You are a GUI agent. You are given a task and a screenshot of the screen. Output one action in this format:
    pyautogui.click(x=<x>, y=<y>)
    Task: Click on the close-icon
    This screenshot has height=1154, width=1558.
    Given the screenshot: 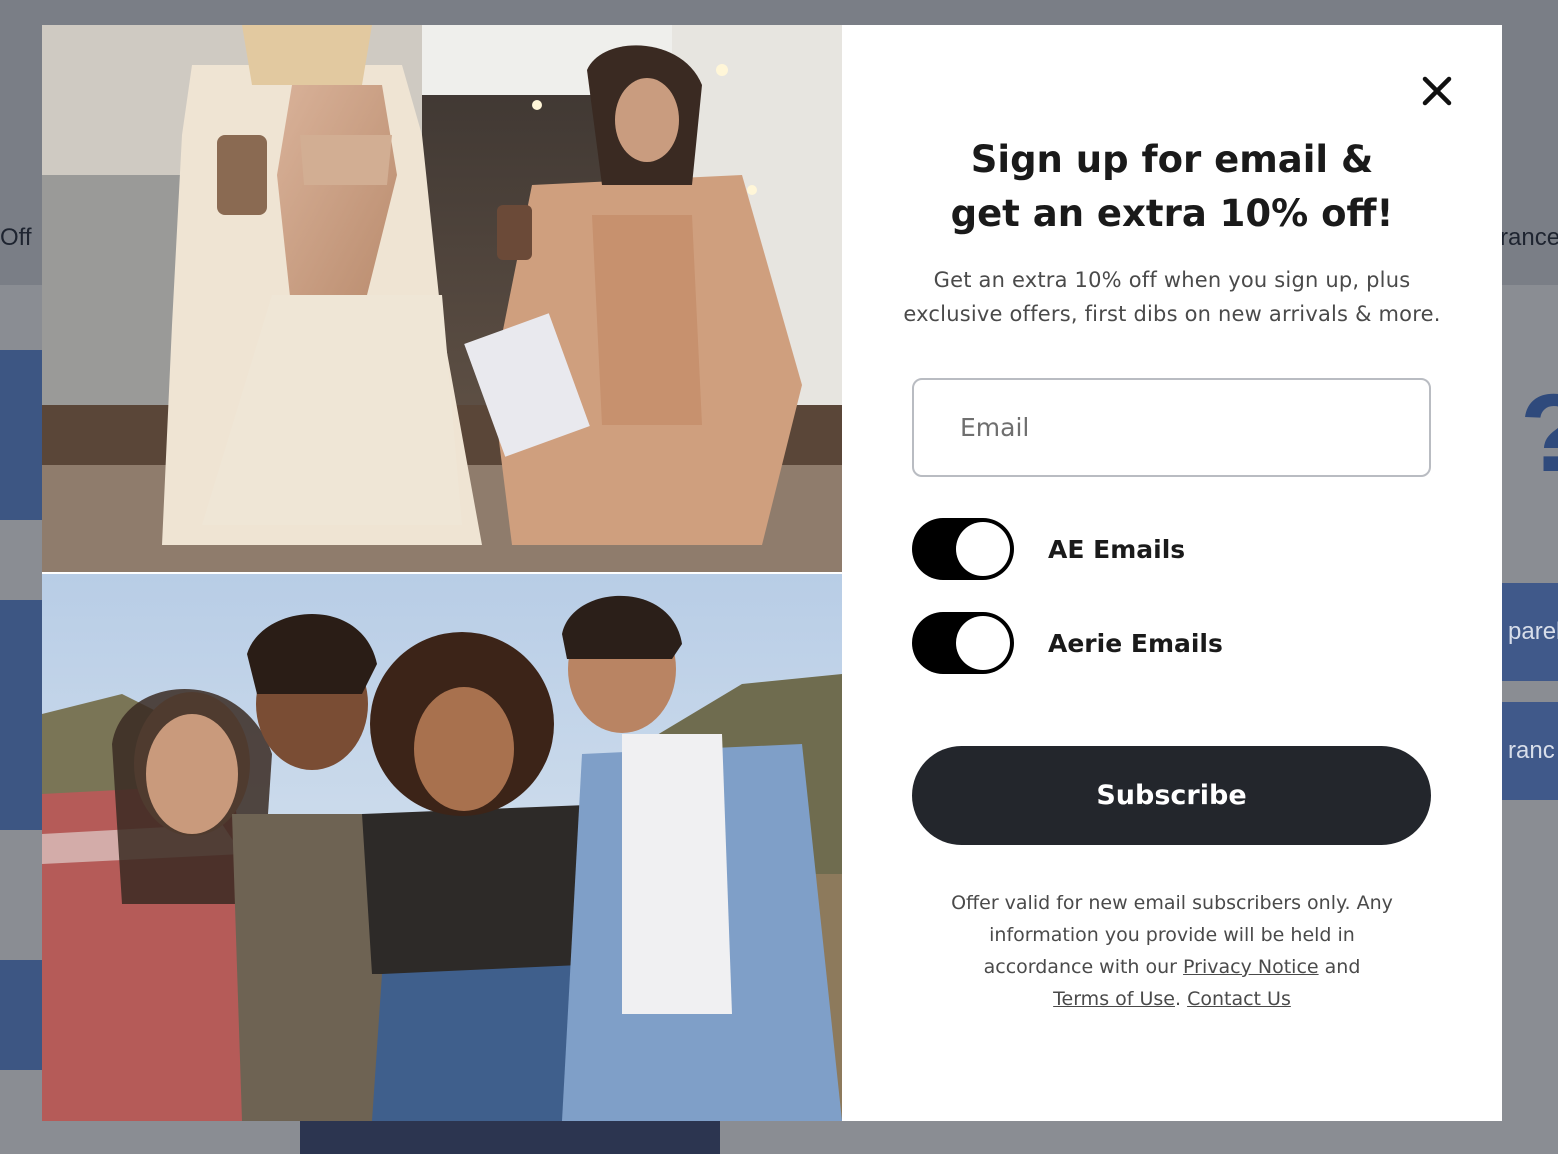 What is the action you would take?
    pyautogui.click(x=1437, y=91)
    